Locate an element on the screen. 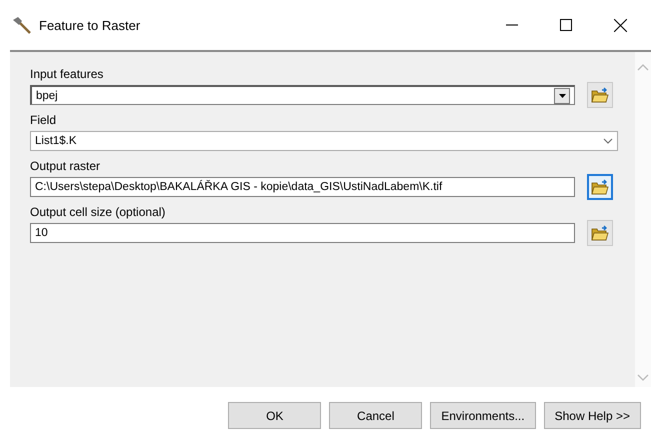 The width and height of the screenshot is (651, 439). dialog-button: Cancel is located at coordinates (375, 415).